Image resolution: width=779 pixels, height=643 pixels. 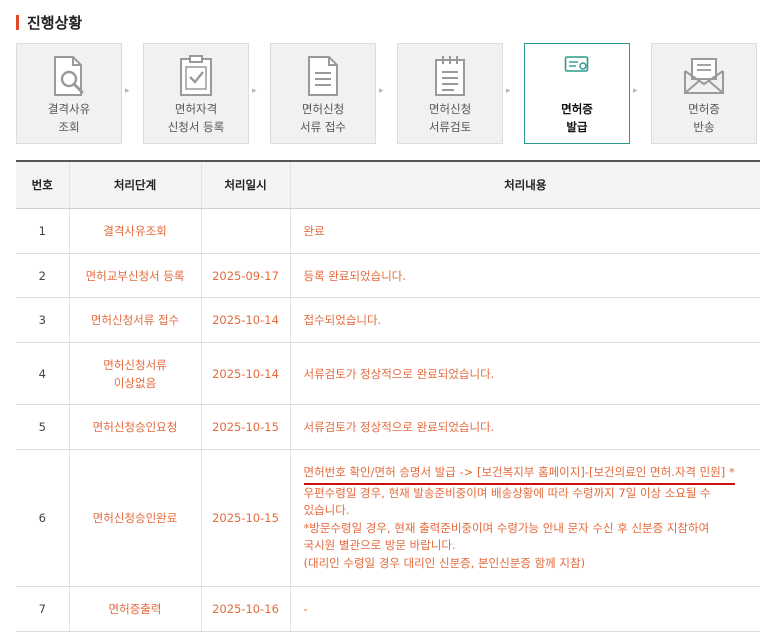 I want to click on step-label-line2: 신청서 등록, so click(x=196, y=127).